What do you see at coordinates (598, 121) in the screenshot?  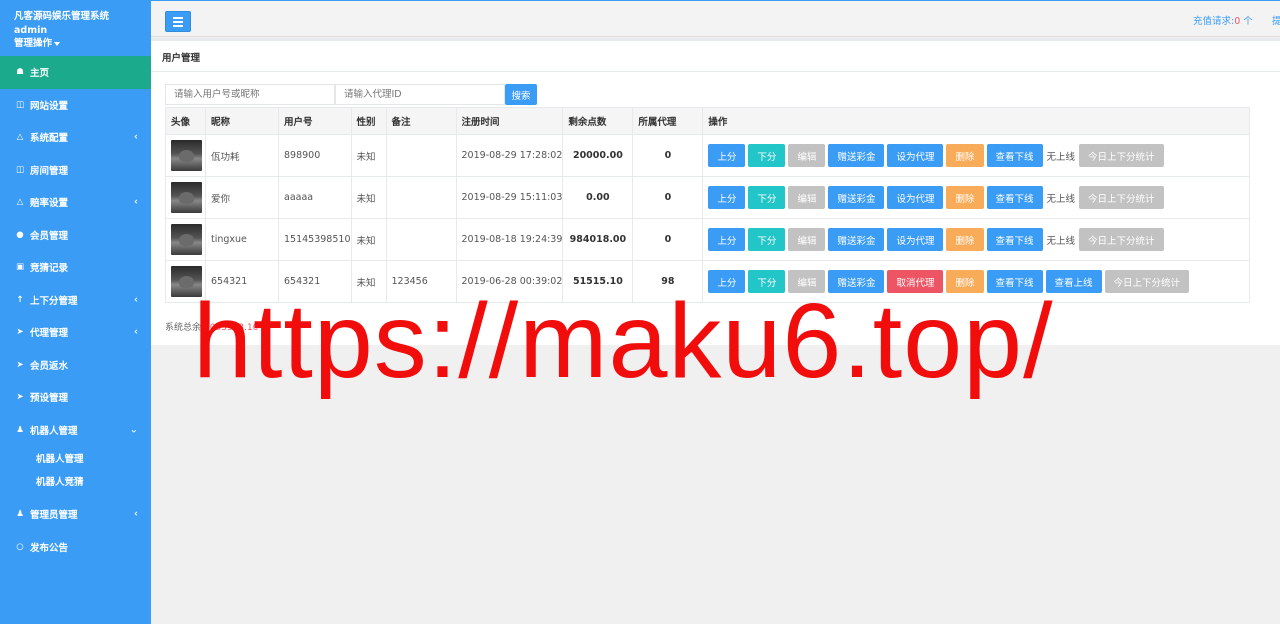 I see `col-points: 剩余点数` at bounding box center [598, 121].